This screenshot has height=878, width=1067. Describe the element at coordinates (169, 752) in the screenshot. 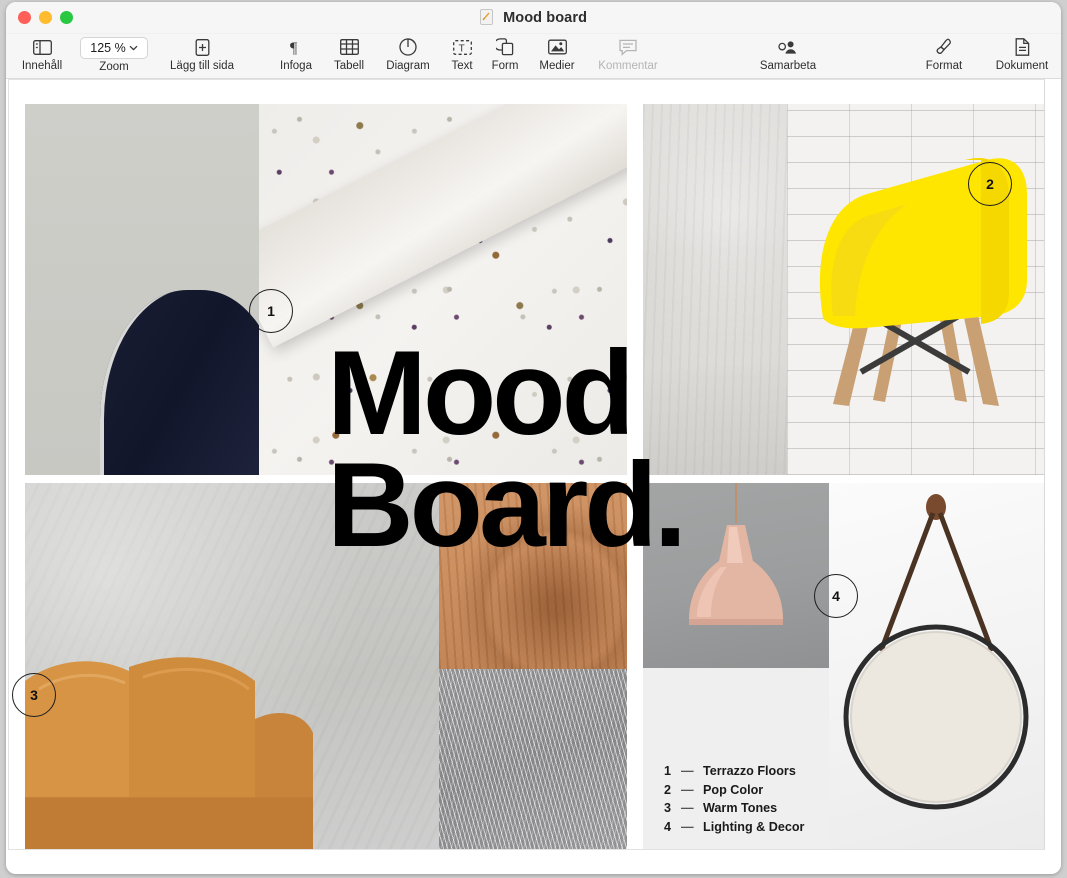

I see `tan-sofa-shape` at that location.